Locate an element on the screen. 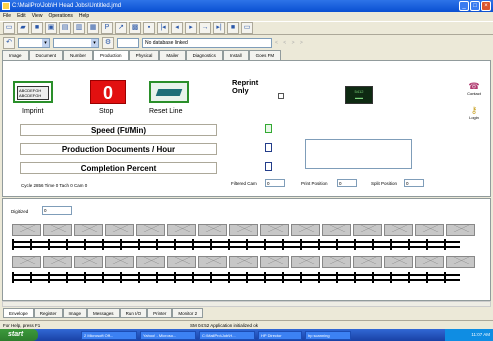 Image resolution: width=493 pixels, height=341 pixels. key-icon: ⚷ is located at coordinates (474, 110).